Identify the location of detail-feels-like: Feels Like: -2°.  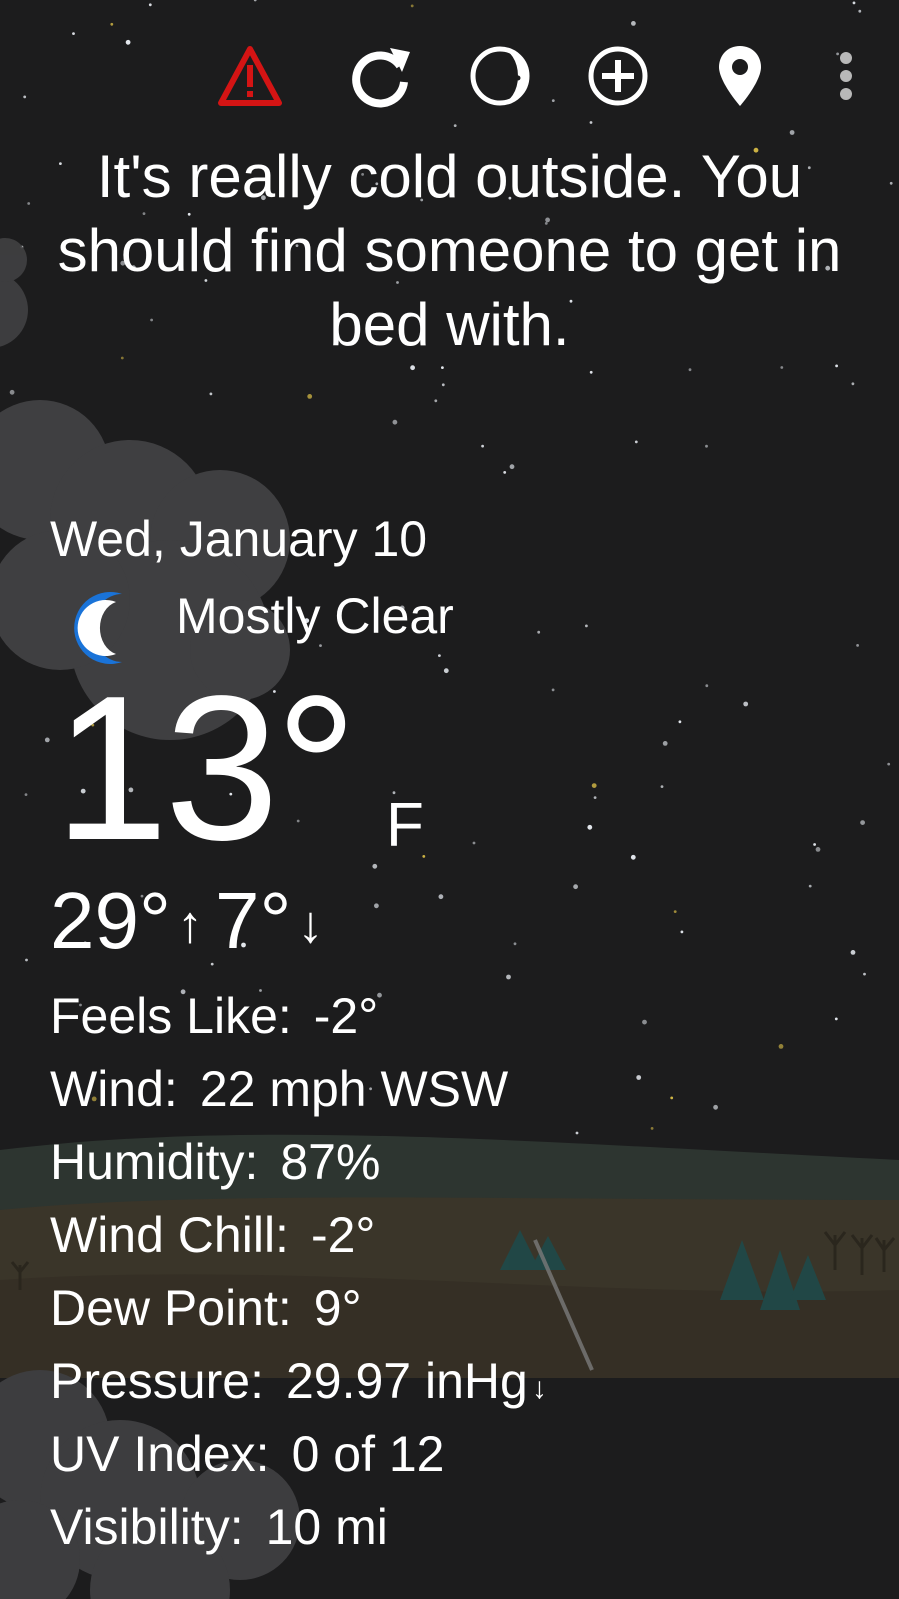
(298, 1016).